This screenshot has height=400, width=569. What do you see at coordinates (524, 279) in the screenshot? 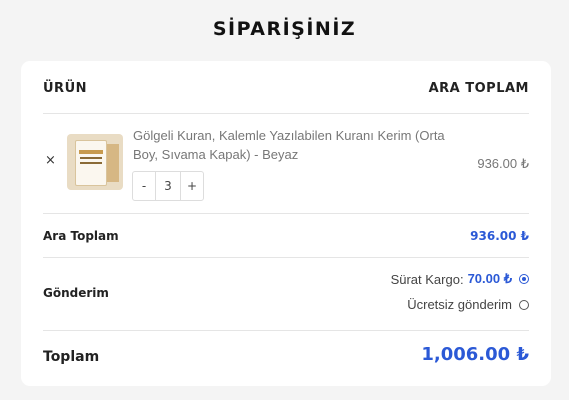
I see `shipping-radio-express` at bounding box center [524, 279].